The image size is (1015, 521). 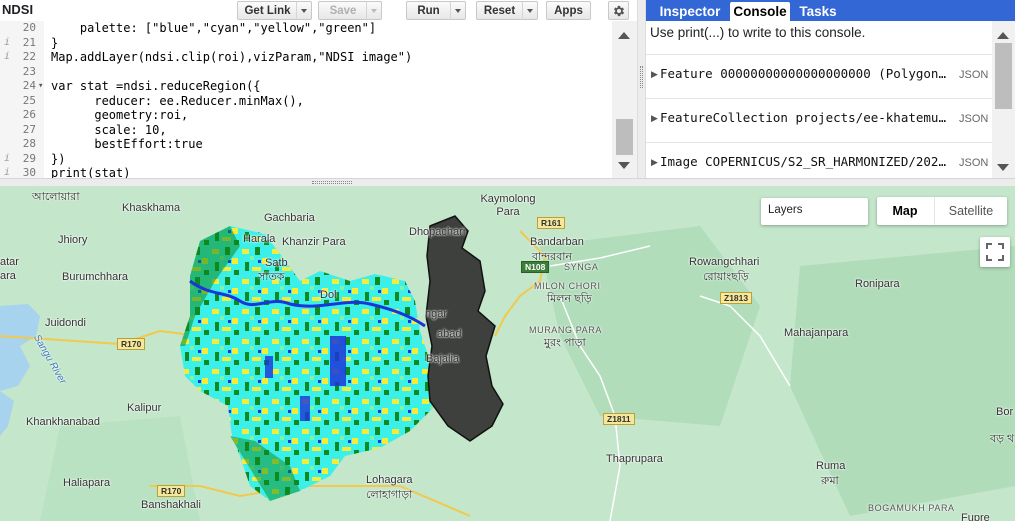 I want to click on tab-console: Console, so click(x=760, y=11).